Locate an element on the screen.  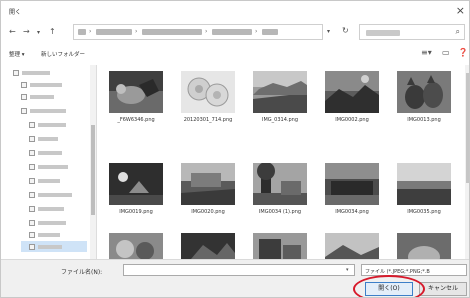
search-input: ⌕ is located at coordinates (412, 32).